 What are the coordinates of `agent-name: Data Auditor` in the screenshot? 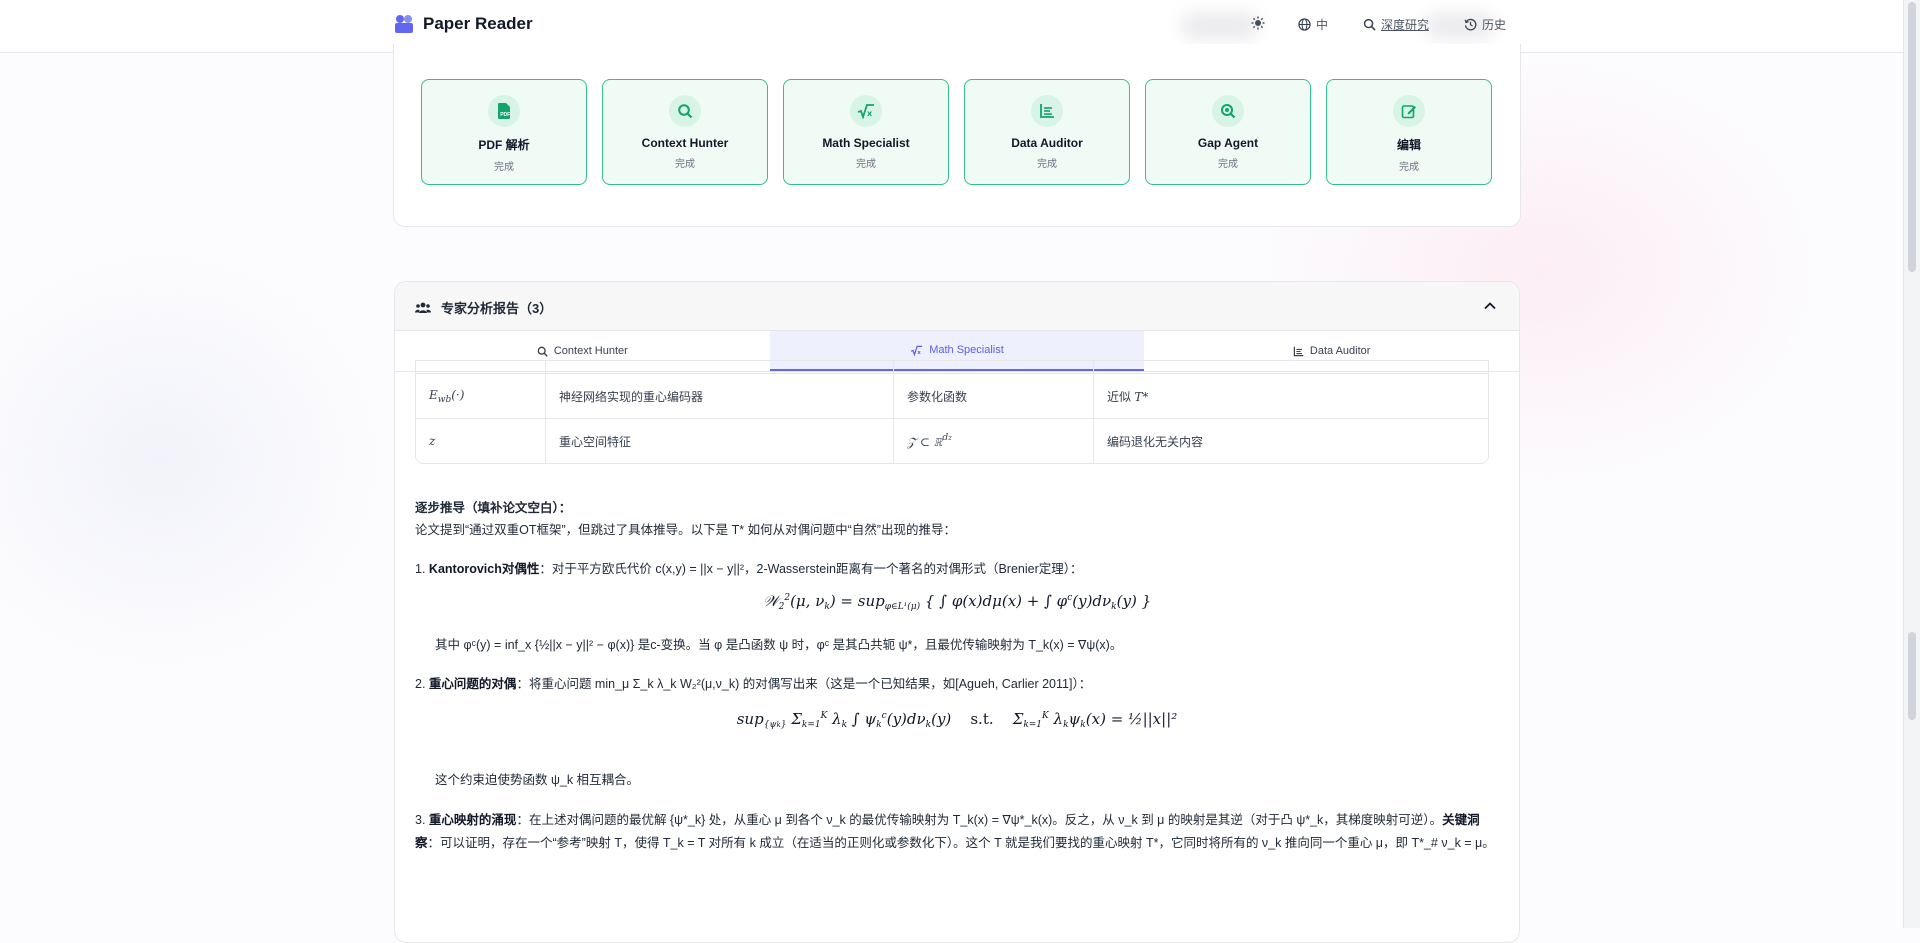 It's located at (1047, 143).